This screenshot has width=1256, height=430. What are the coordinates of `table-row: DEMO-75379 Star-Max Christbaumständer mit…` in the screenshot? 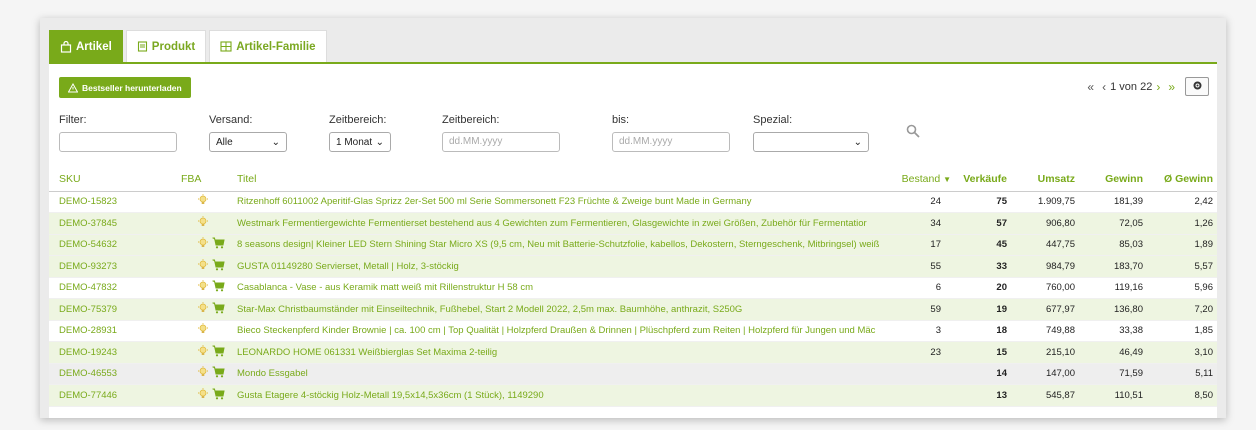 It's located at (633, 309).